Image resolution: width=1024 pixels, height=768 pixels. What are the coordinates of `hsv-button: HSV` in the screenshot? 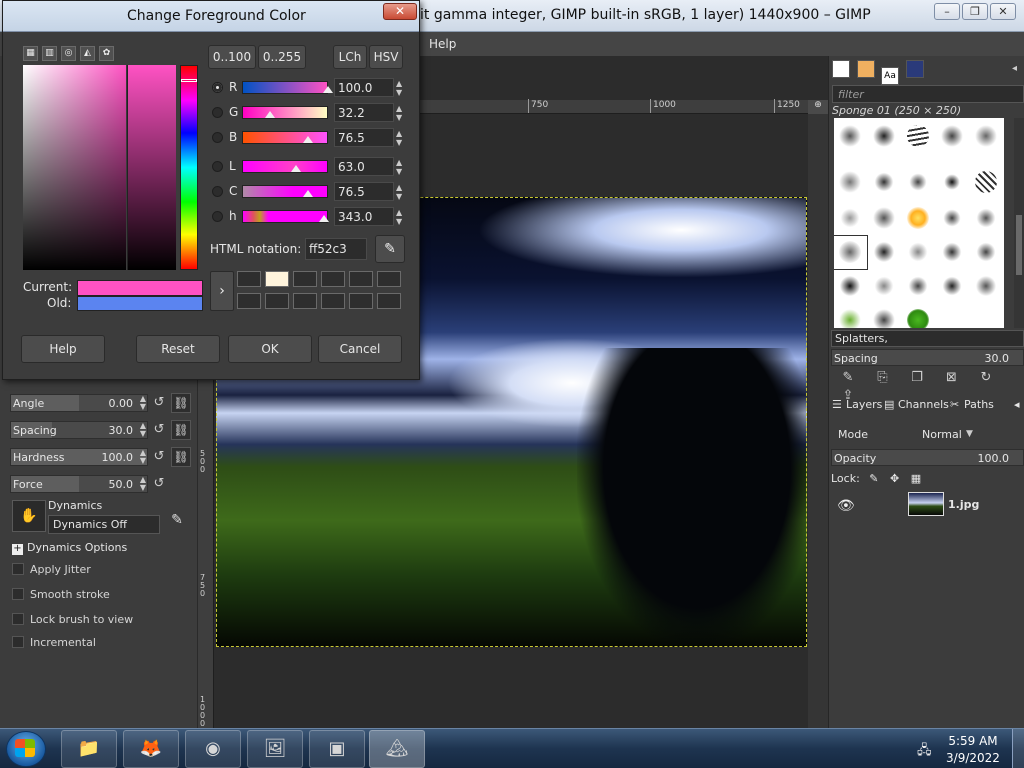 It's located at (386, 57).